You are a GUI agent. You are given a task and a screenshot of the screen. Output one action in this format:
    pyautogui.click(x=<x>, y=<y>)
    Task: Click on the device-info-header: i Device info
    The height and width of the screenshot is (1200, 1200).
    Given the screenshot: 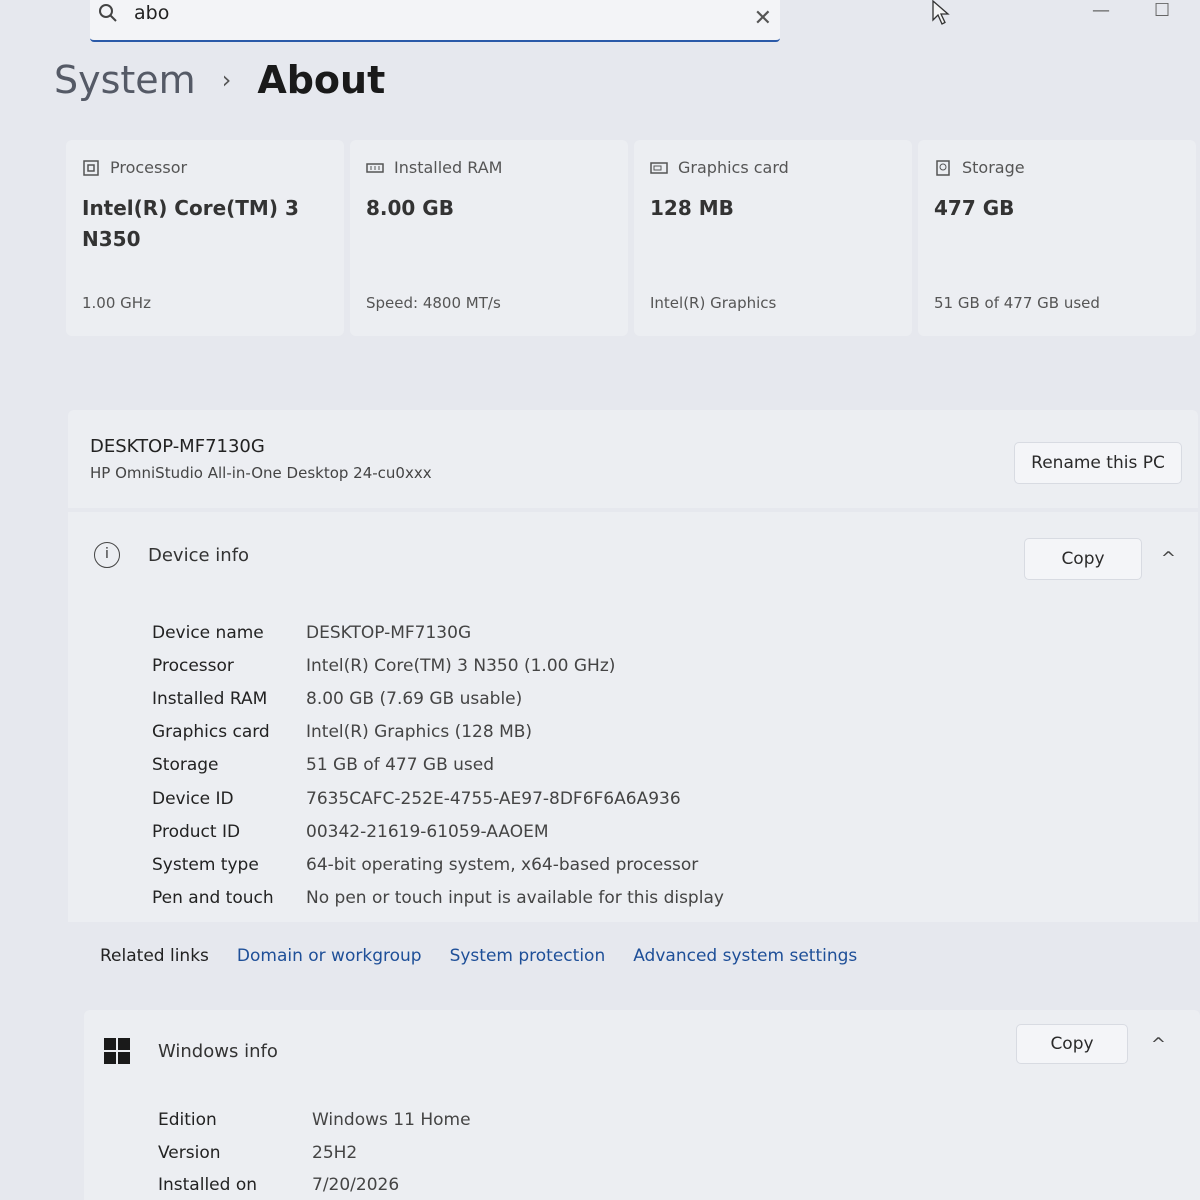 What is the action you would take?
    pyautogui.click(x=171, y=555)
    